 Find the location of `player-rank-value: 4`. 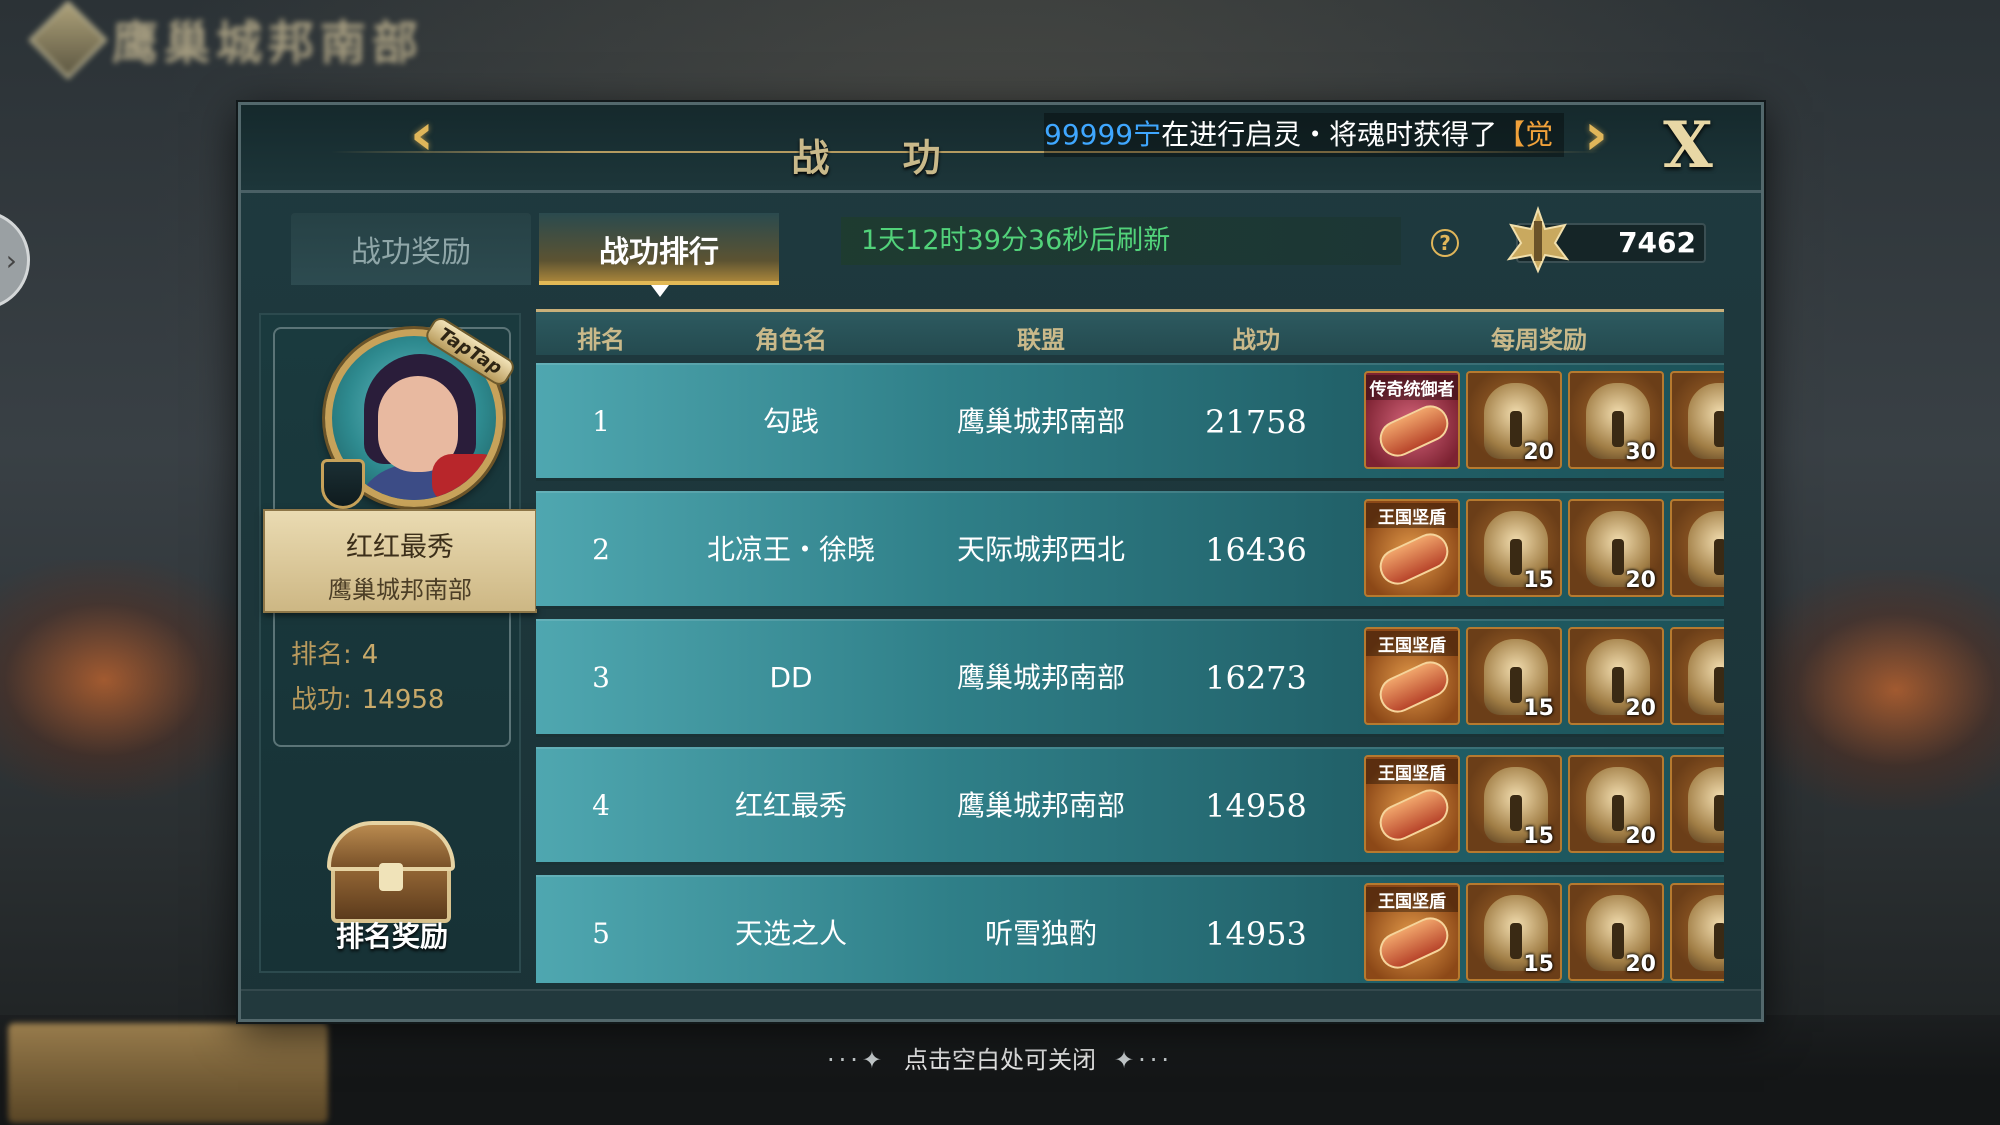

player-rank-value: 4 is located at coordinates (370, 655).